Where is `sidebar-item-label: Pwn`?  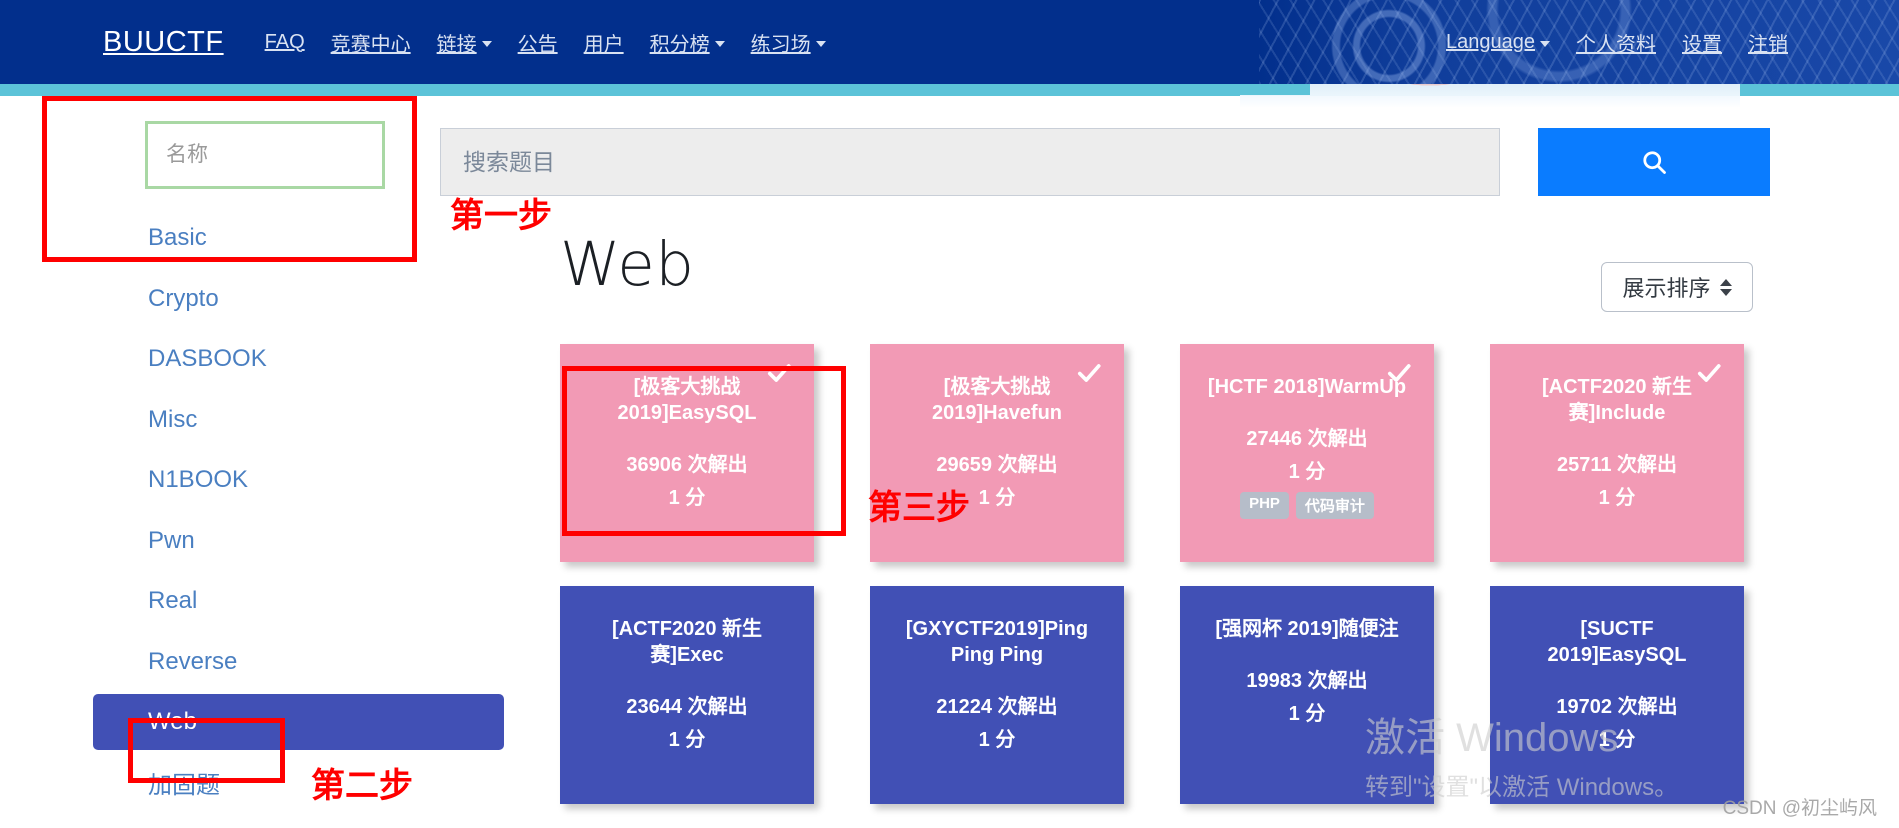 sidebar-item-label: Pwn is located at coordinates (171, 540).